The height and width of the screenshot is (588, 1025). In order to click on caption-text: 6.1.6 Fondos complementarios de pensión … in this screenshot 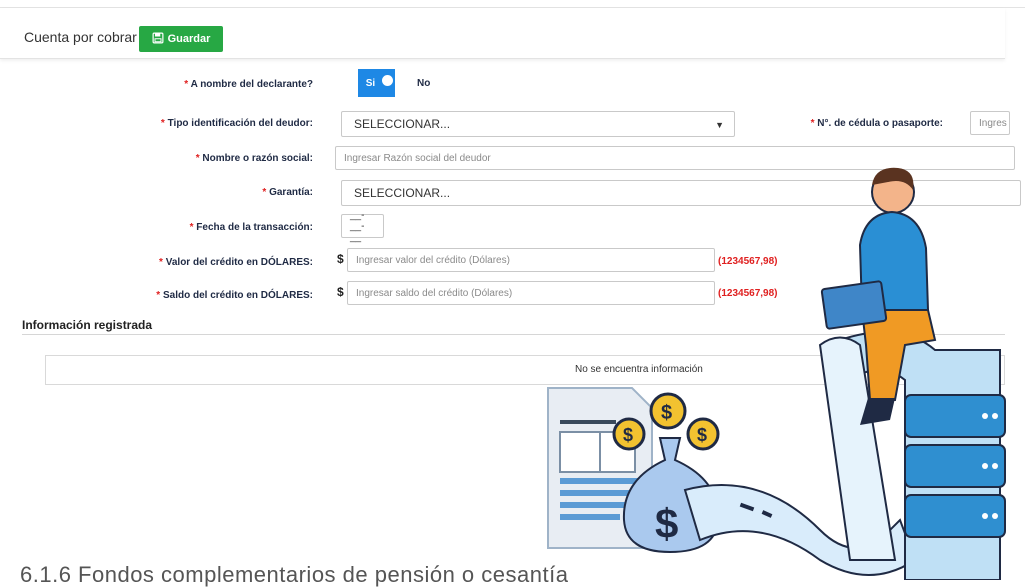, I will do `click(294, 574)`.